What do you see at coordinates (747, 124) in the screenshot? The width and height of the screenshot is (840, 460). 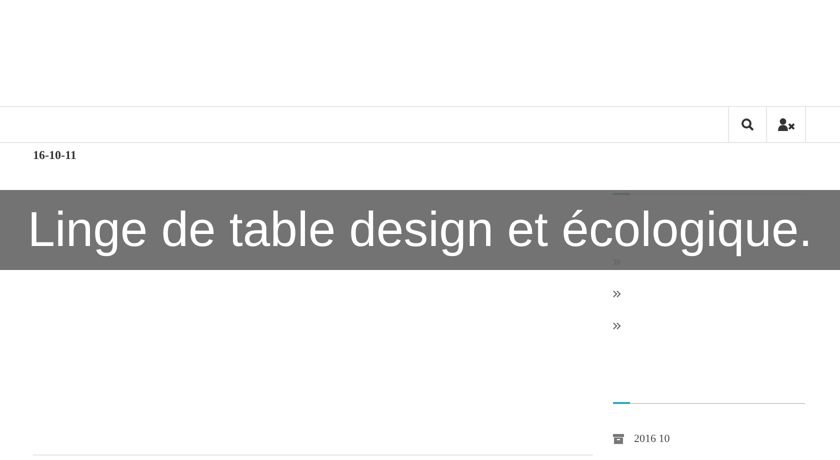 I see `search-icon` at bounding box center [747, 124].